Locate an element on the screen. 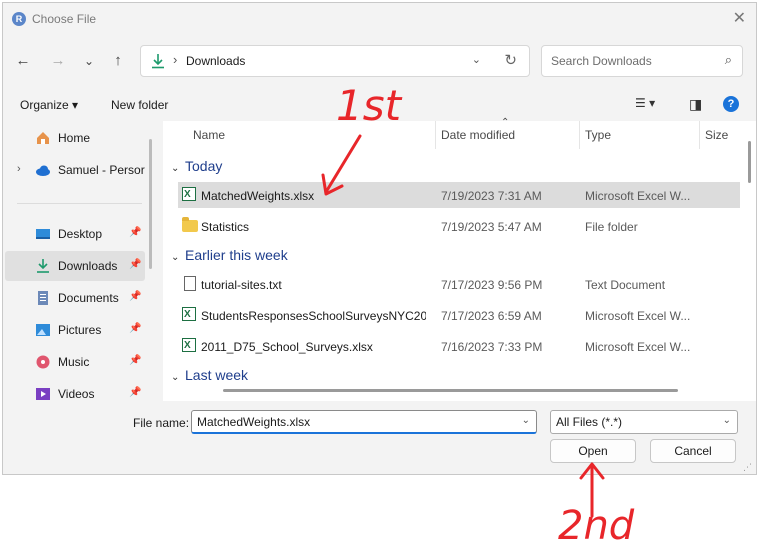 This screenshot has width=759, height=549. sidebar-item-label: Pictures is located at coordinates (80, 330).